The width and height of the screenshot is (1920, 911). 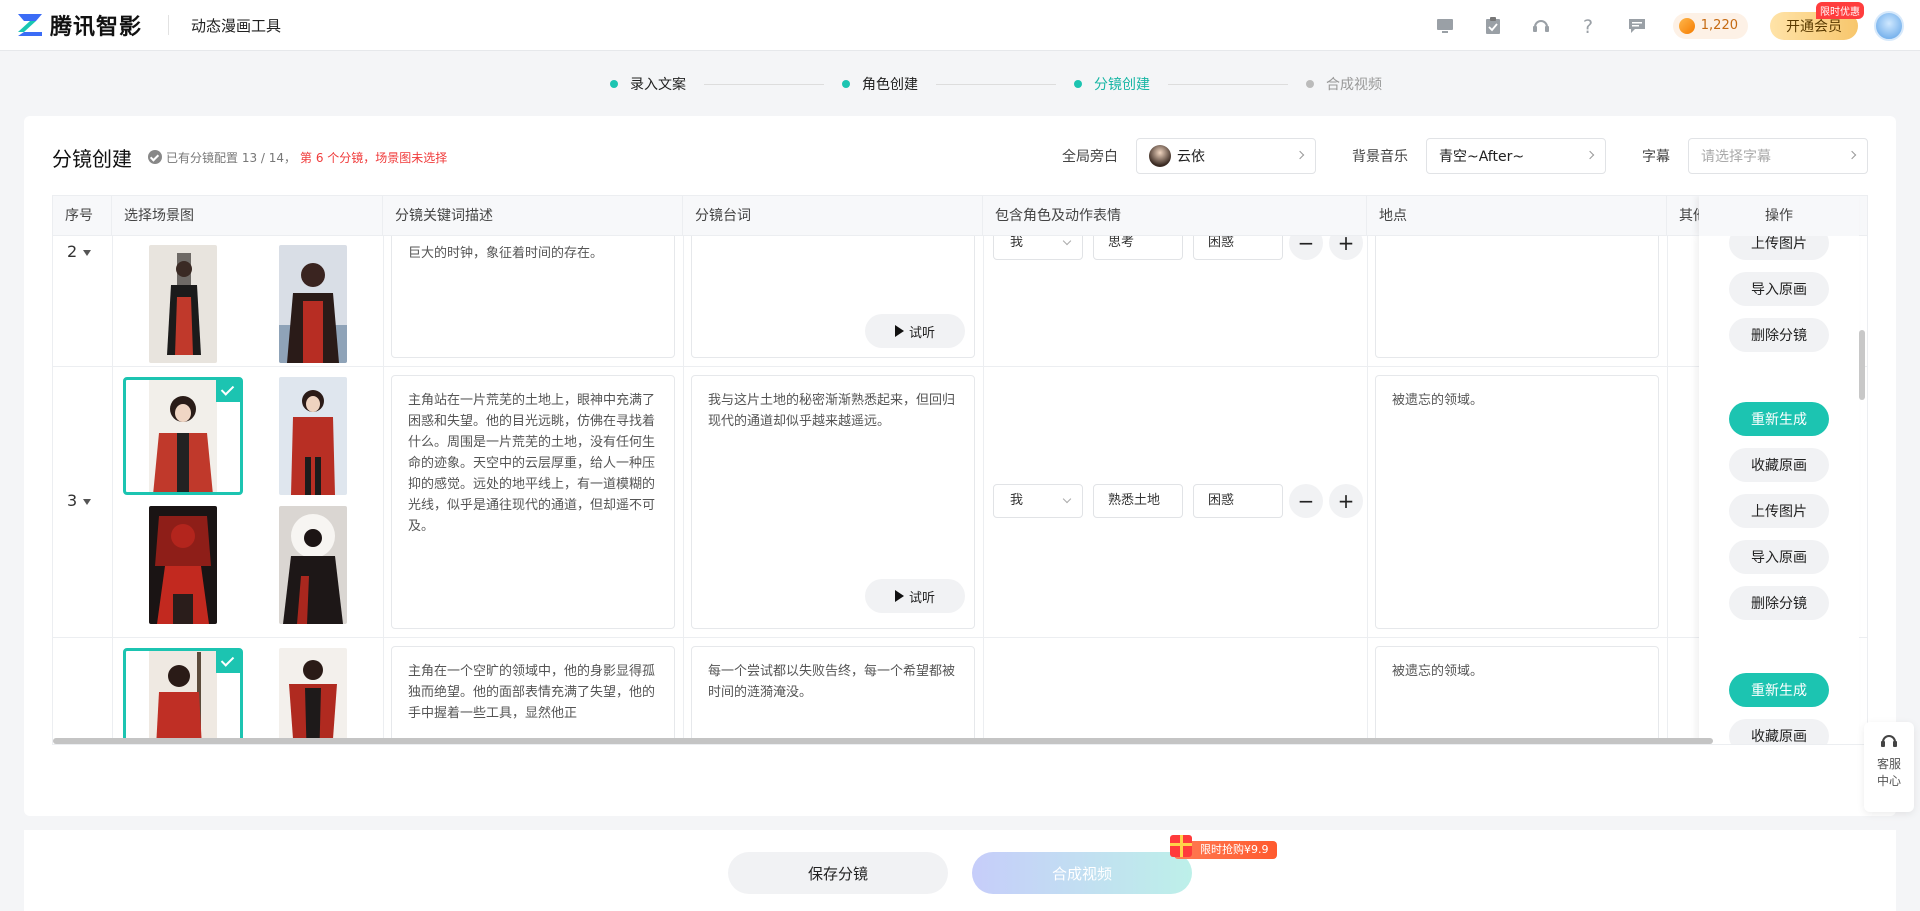 What do you see at coordinates (79, 500) in the screenshot?
I see `row-seq: 3` at bounding box center [79, 500].